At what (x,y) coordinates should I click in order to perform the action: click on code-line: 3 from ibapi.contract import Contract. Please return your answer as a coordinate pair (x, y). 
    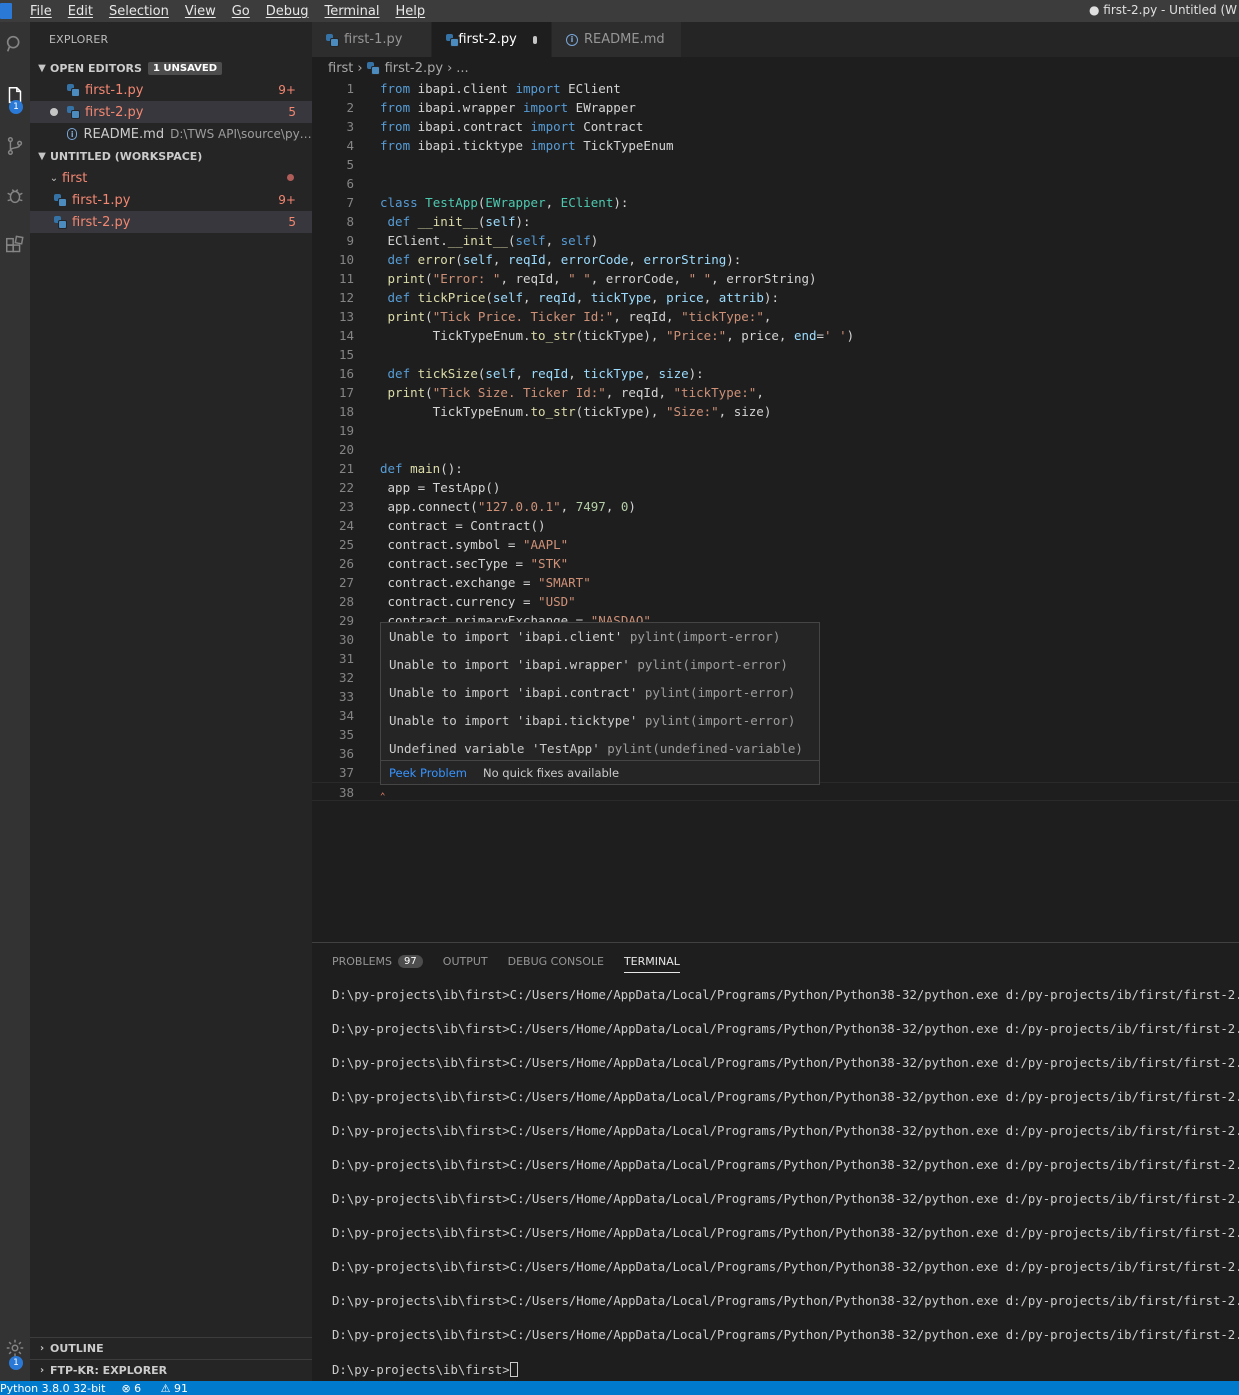
    Looking at the image, I should click on (495, 126).